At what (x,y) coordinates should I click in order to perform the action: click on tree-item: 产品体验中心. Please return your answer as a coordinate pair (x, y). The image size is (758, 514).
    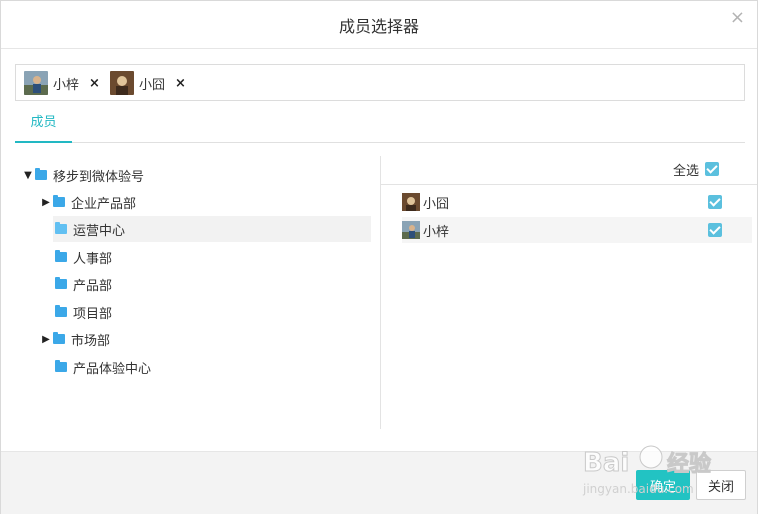
    Looking at the image, I should click on (212, 367).